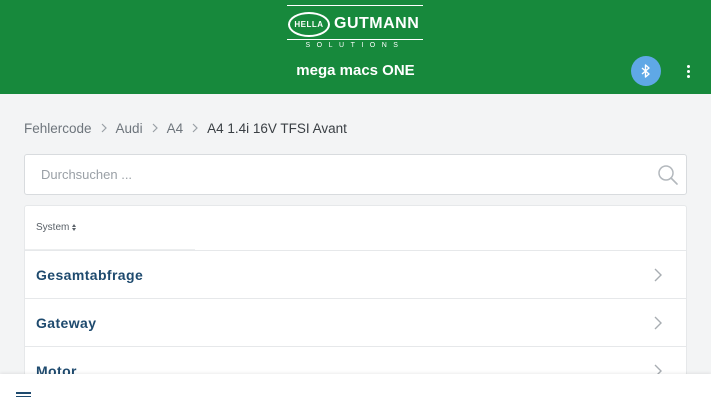 Image resolution: width=711 pixels, height=400 pixels. Describe the element at coordinates (377, 23) in the screenshot. I see `logo-brand: GUTMANN` at that location.